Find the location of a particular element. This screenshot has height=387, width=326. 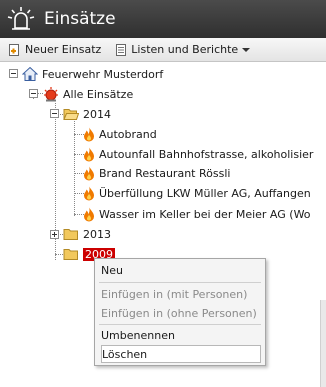

tree-node-incident: Autobrand is located at coordinates (120, 134).